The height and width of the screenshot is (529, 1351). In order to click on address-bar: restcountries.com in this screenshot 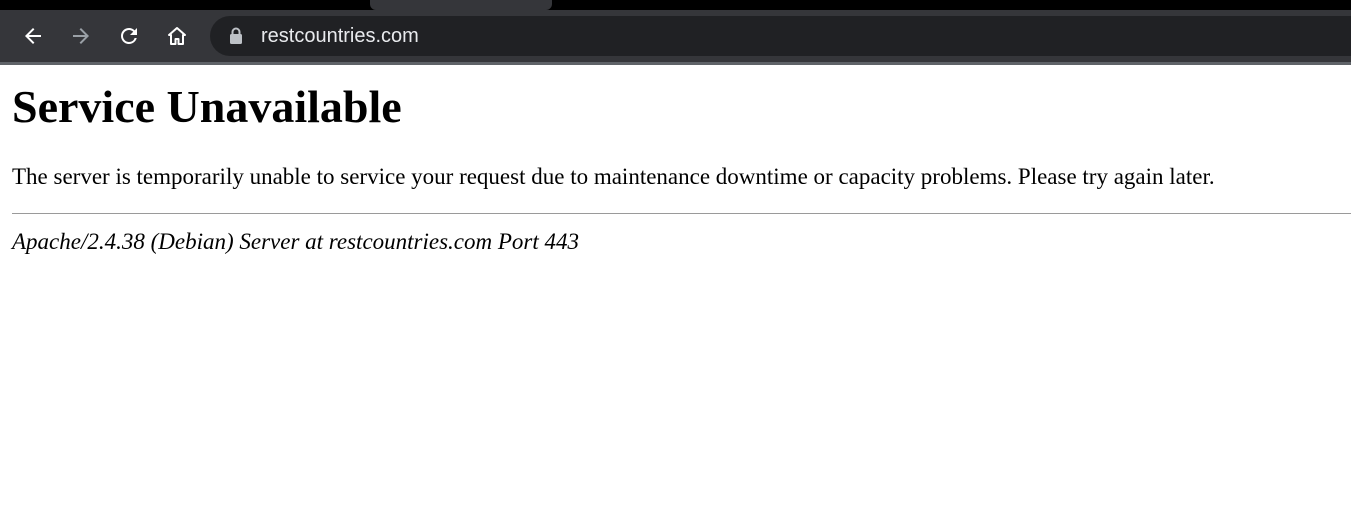, I will do `click(780, 36)`.